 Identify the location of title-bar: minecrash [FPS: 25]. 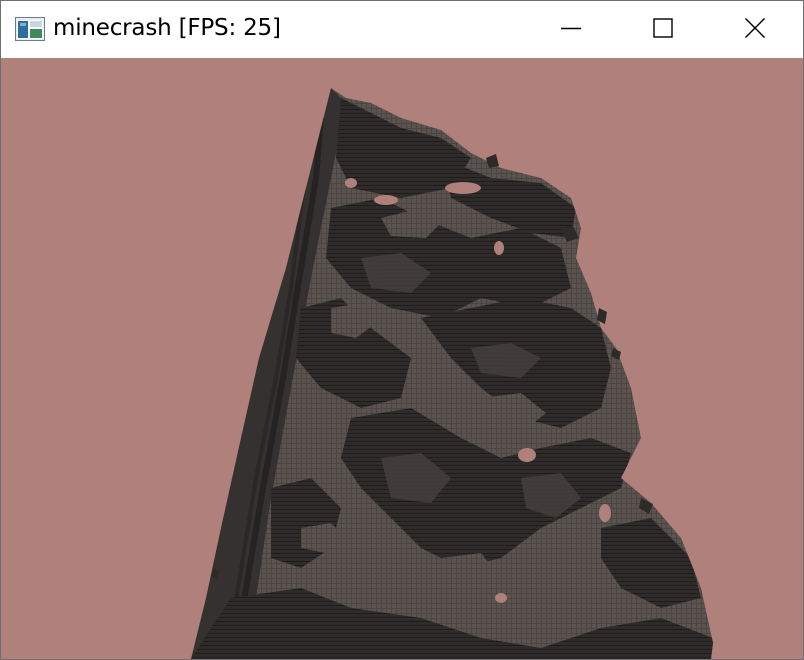
(402, 29).